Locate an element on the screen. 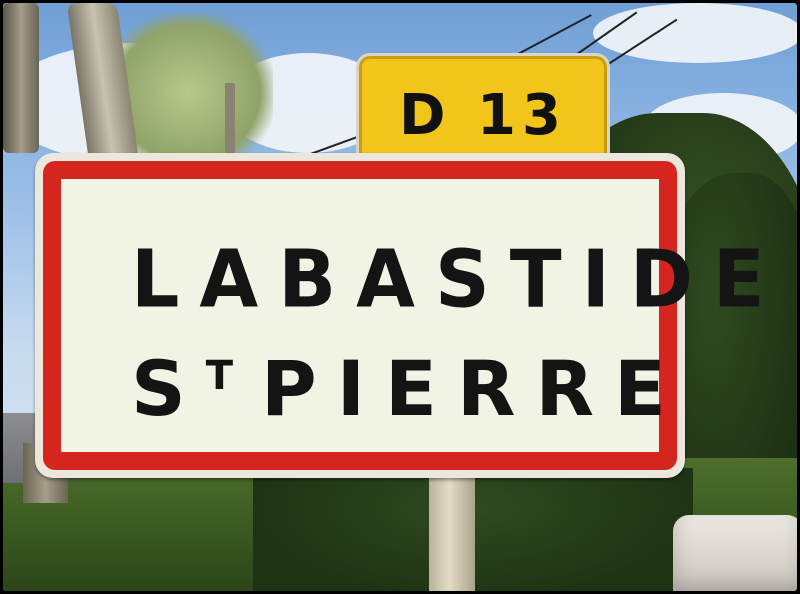 The height and width of the screenshot is (594, 800). town-name-line2: ST PIERRE is located at coordinates (408, 388).